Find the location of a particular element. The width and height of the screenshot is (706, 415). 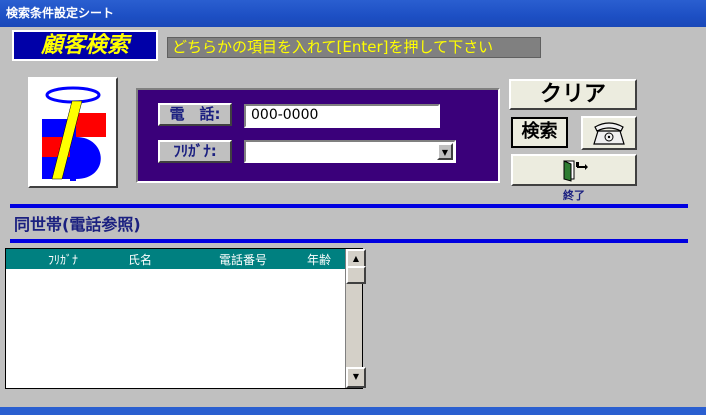

chevron-up-icon: ▲ is located at coordinates (356, 258).